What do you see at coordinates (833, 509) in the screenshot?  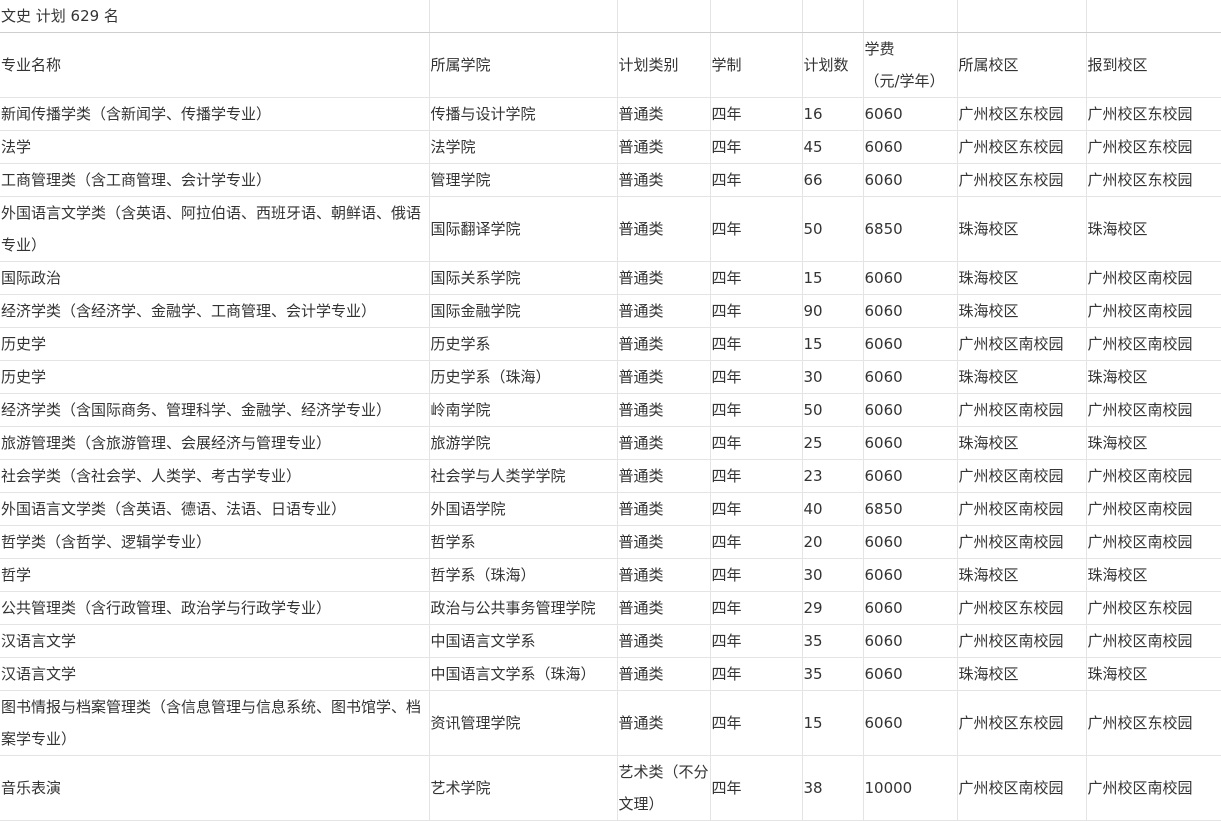 I see `cell-count: 40` at bounding box center [833, 509].